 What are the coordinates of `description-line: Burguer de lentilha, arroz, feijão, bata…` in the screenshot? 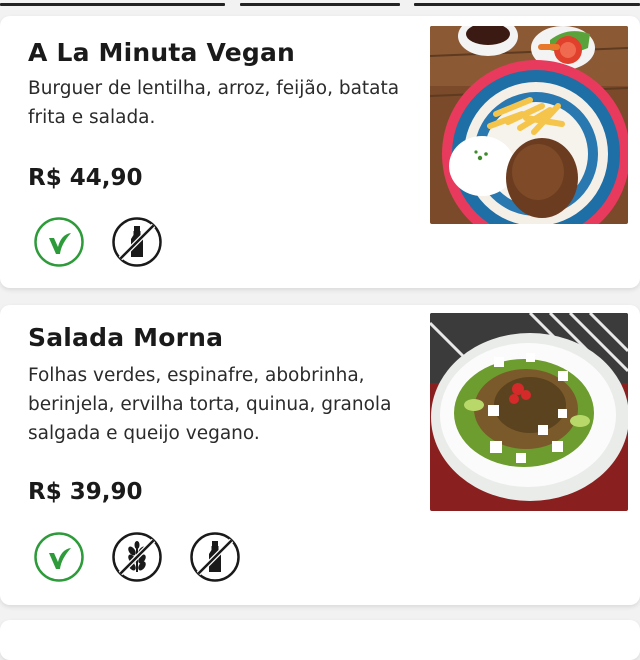 It's located at (214, 88).